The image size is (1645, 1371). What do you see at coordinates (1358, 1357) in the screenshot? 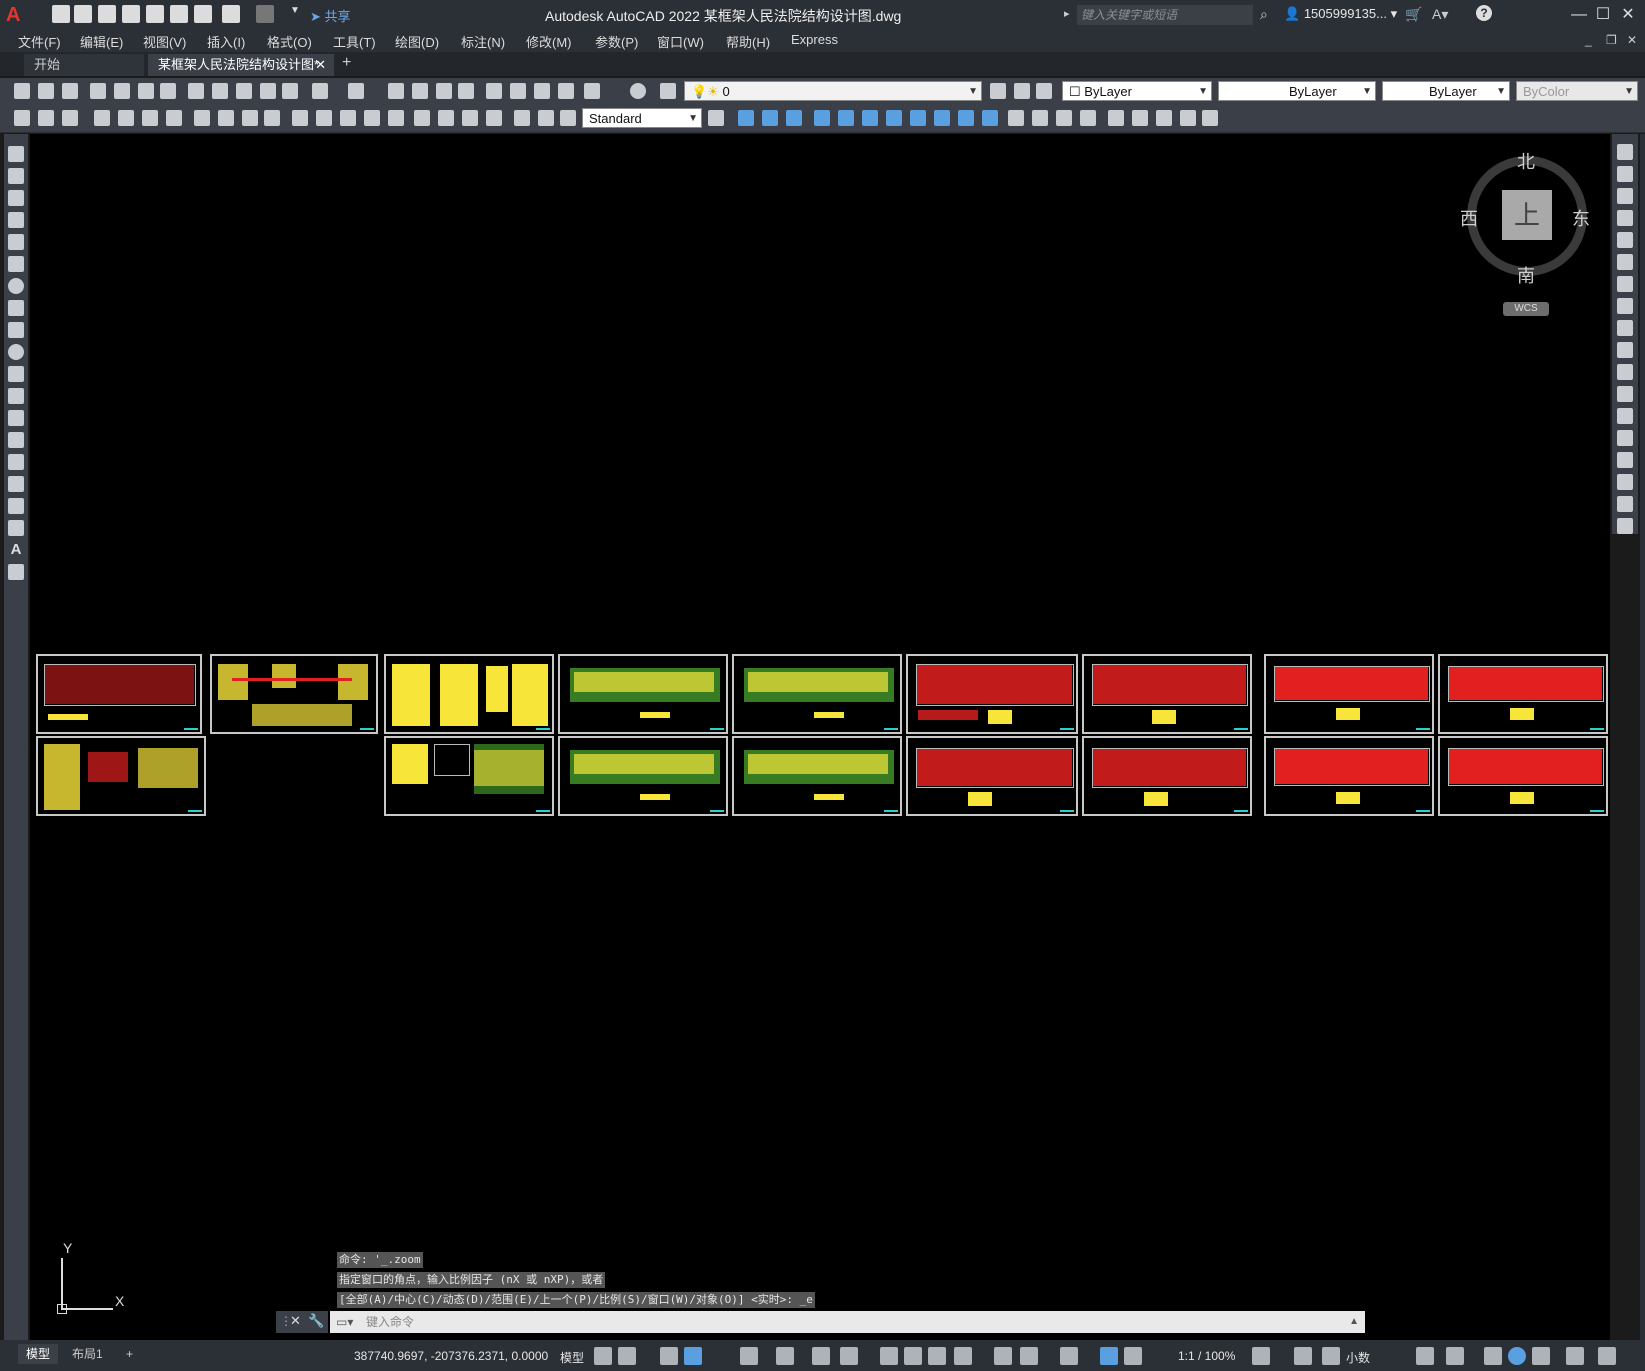
I see `units-dropdown: 小数` at bounding box center [1358, 1357].